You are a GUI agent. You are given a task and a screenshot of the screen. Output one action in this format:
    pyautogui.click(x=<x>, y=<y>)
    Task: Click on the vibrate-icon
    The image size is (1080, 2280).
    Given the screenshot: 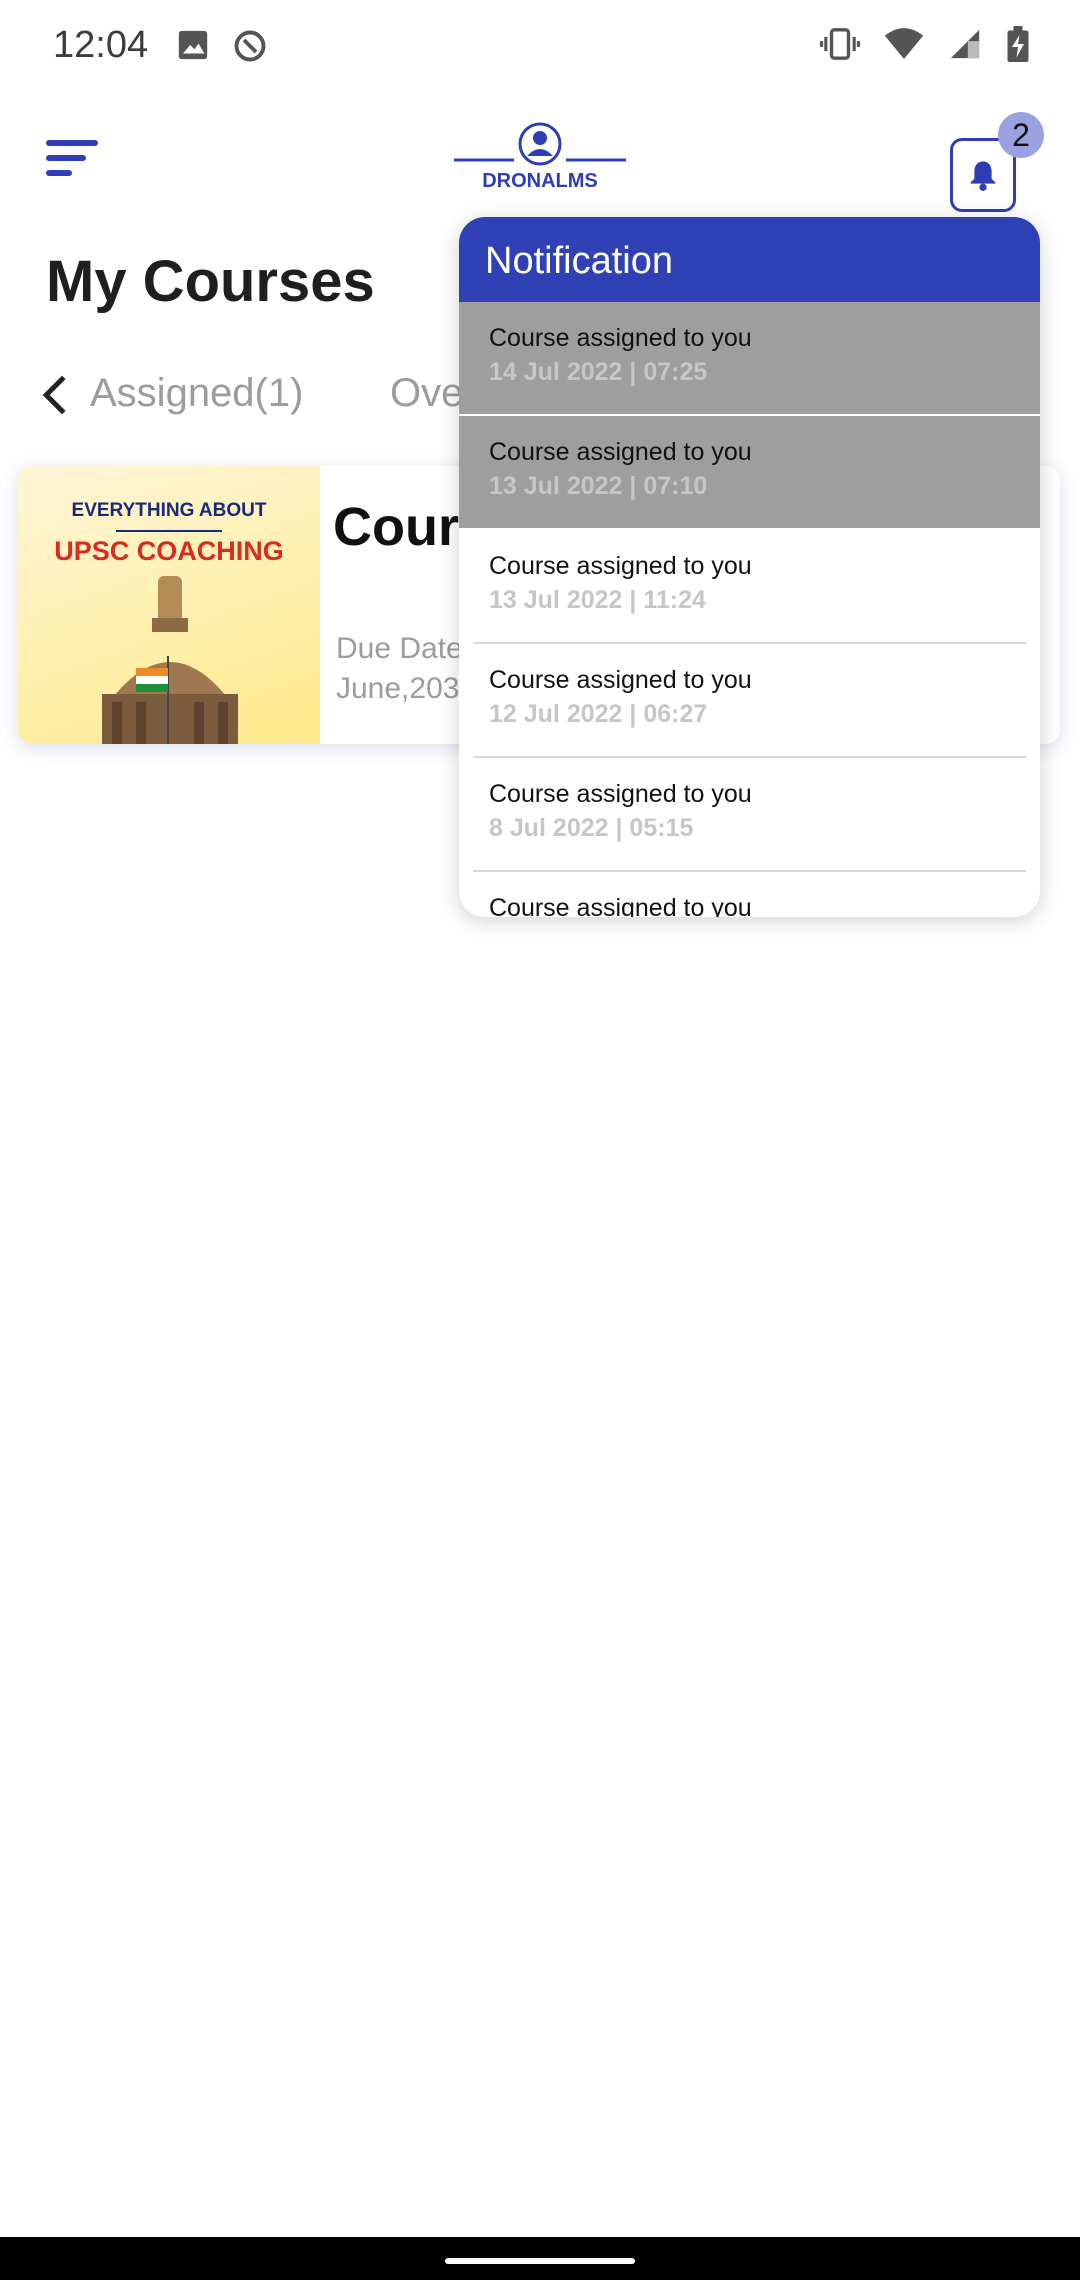 What is the action you would take?
    pyautogui.click(x=840, y=46)
    